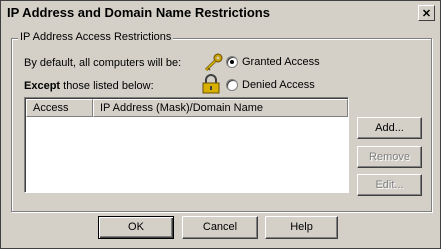  I want to click on granted-access-label: Granted Access, so click(281, 62).